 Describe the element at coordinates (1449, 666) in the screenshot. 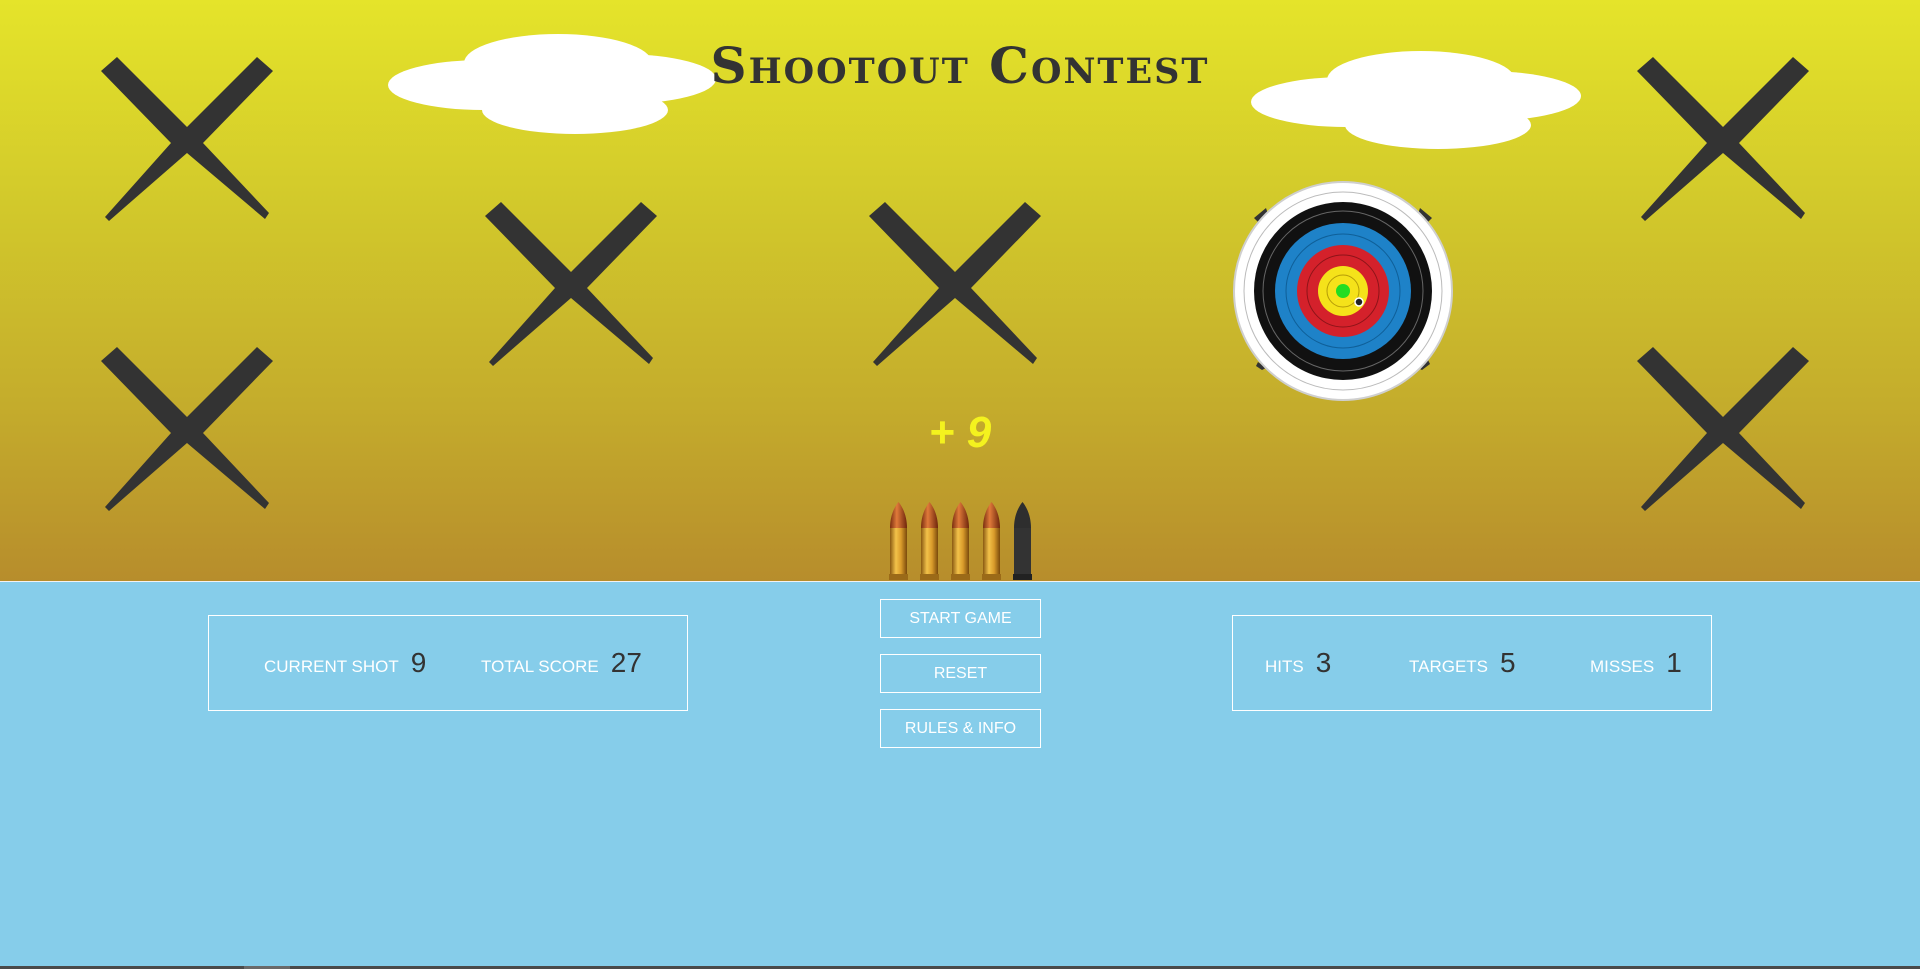

I see `targets-label: TARGETS` at that location.